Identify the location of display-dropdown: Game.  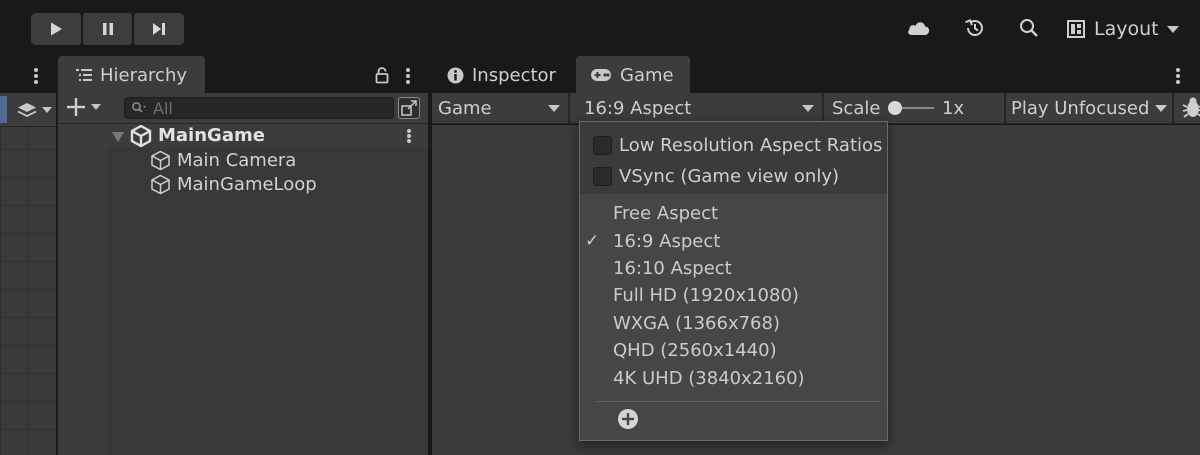
(502, 108).